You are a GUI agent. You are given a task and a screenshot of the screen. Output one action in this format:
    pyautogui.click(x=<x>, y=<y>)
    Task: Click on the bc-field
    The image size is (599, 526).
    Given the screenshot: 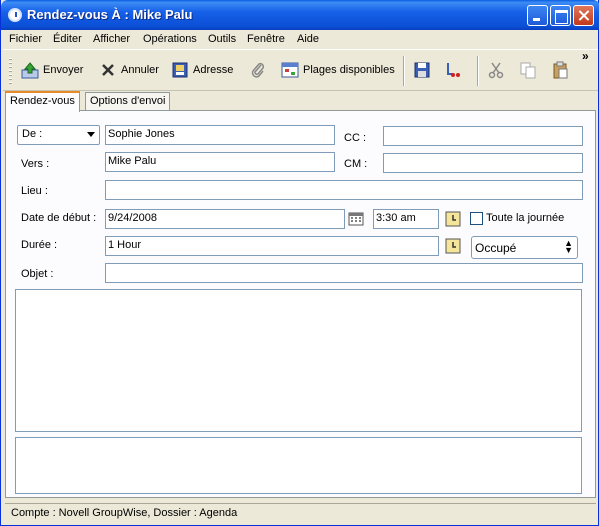 What is the action you would take?
    pyautogui.click(x=483, y=163)
    